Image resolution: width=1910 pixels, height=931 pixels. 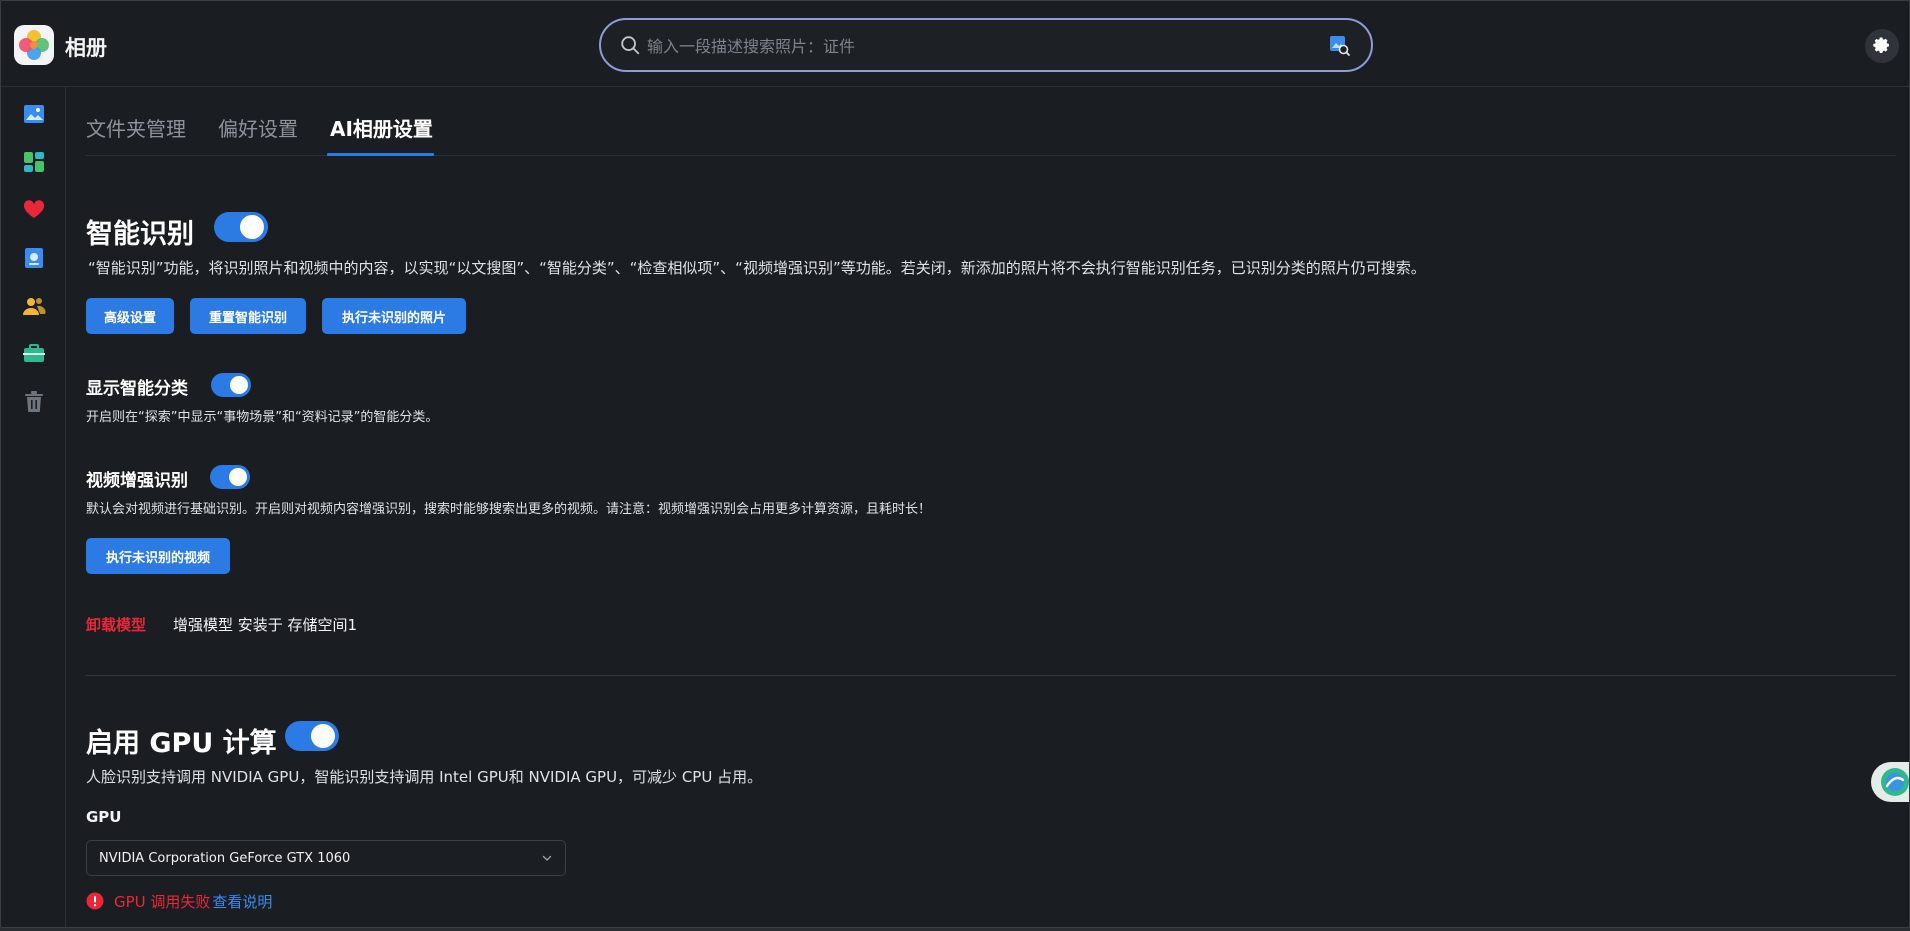 What do you see at coordinates (380, 154) in the screenshot?
I see `active-tab-indicator` at bounding box center [380, 154].